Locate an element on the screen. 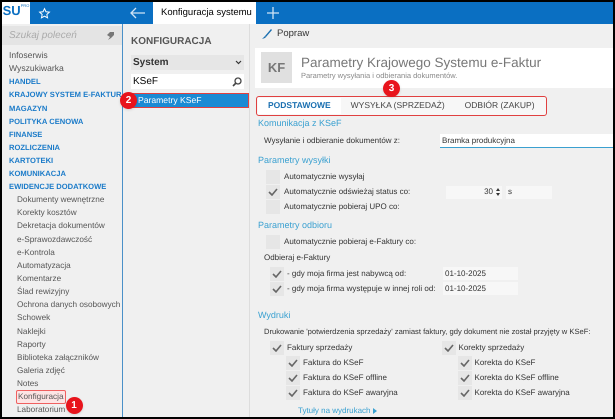 The height and width of the screenshot is (419, 615). option-label: Korekty sprzedaży is located at coordinates (491, 348).